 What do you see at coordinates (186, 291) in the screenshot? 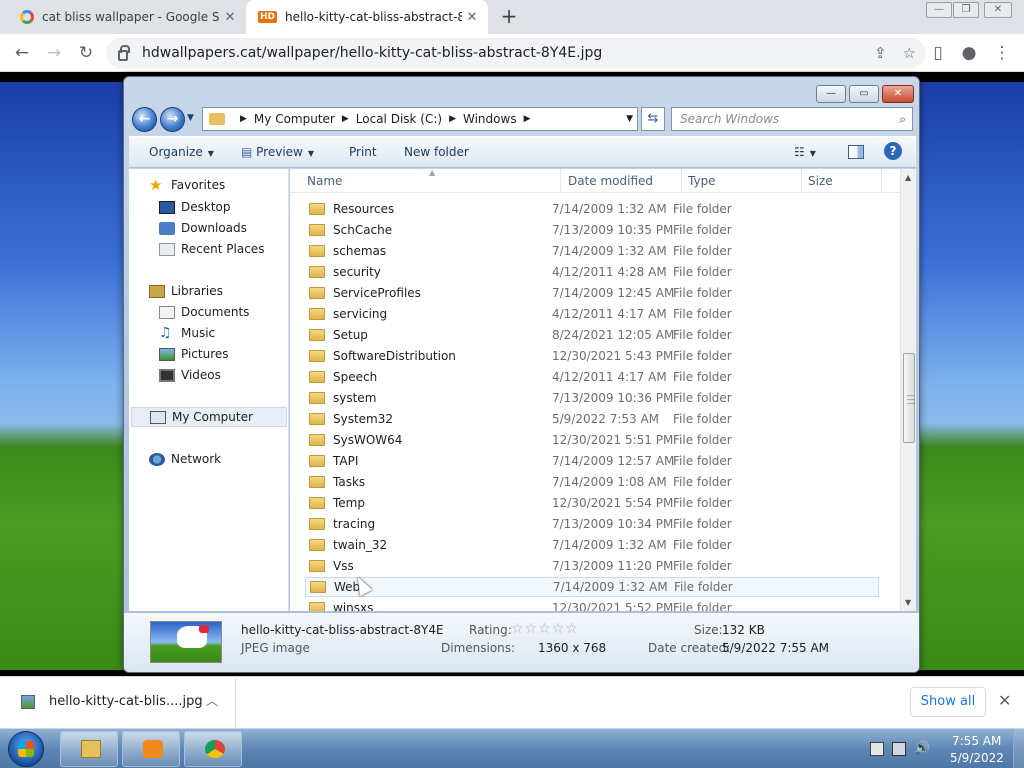
I see `nav-item-libraries: Libraries` at bounding box center [186, 291].